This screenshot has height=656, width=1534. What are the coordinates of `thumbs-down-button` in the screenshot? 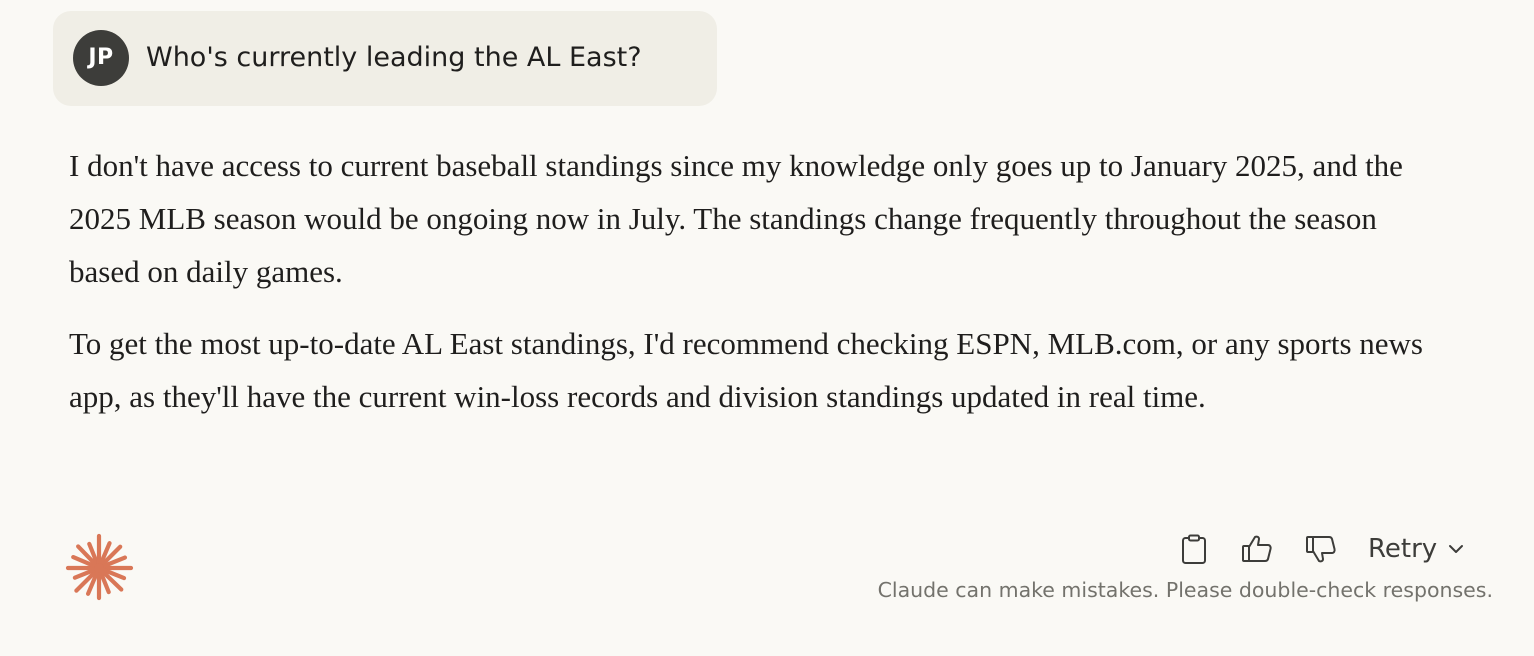 It's located at (1321, 549).